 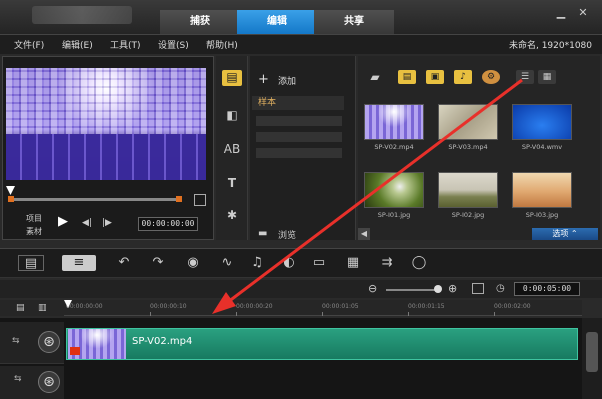 I want to click on filter-category-icon: ✱, so click(x=232, y=216).